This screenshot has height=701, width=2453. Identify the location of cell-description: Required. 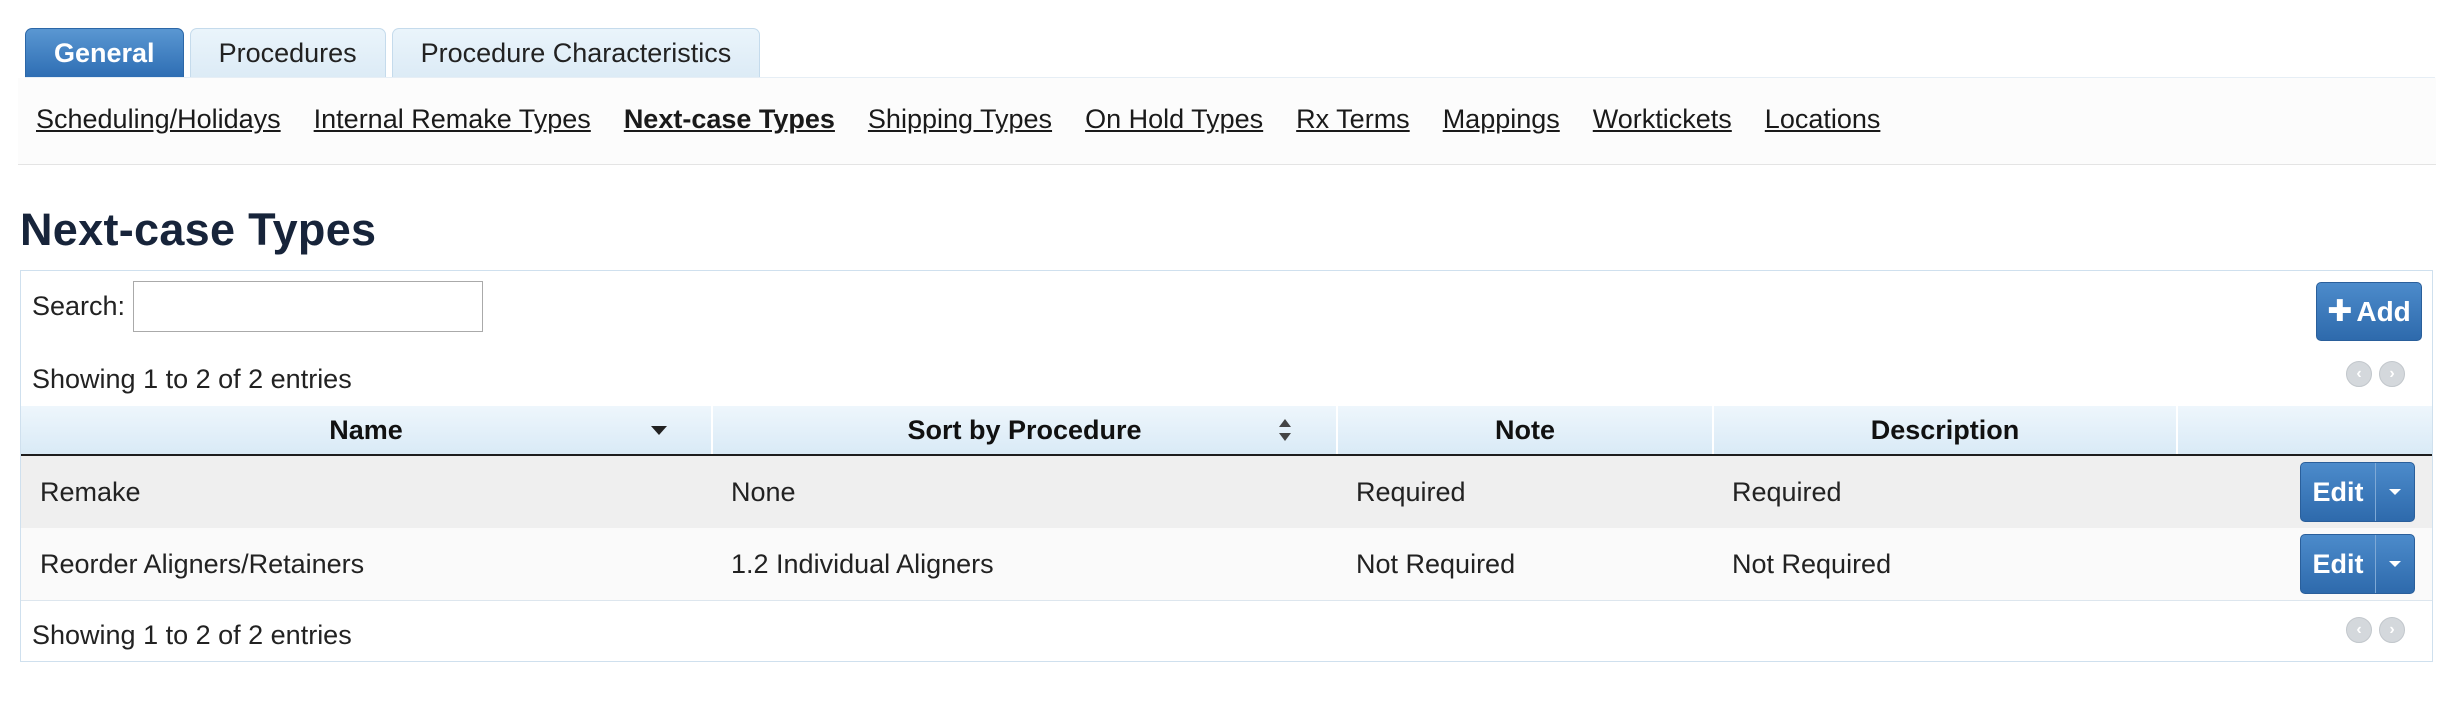
(1945, 491).